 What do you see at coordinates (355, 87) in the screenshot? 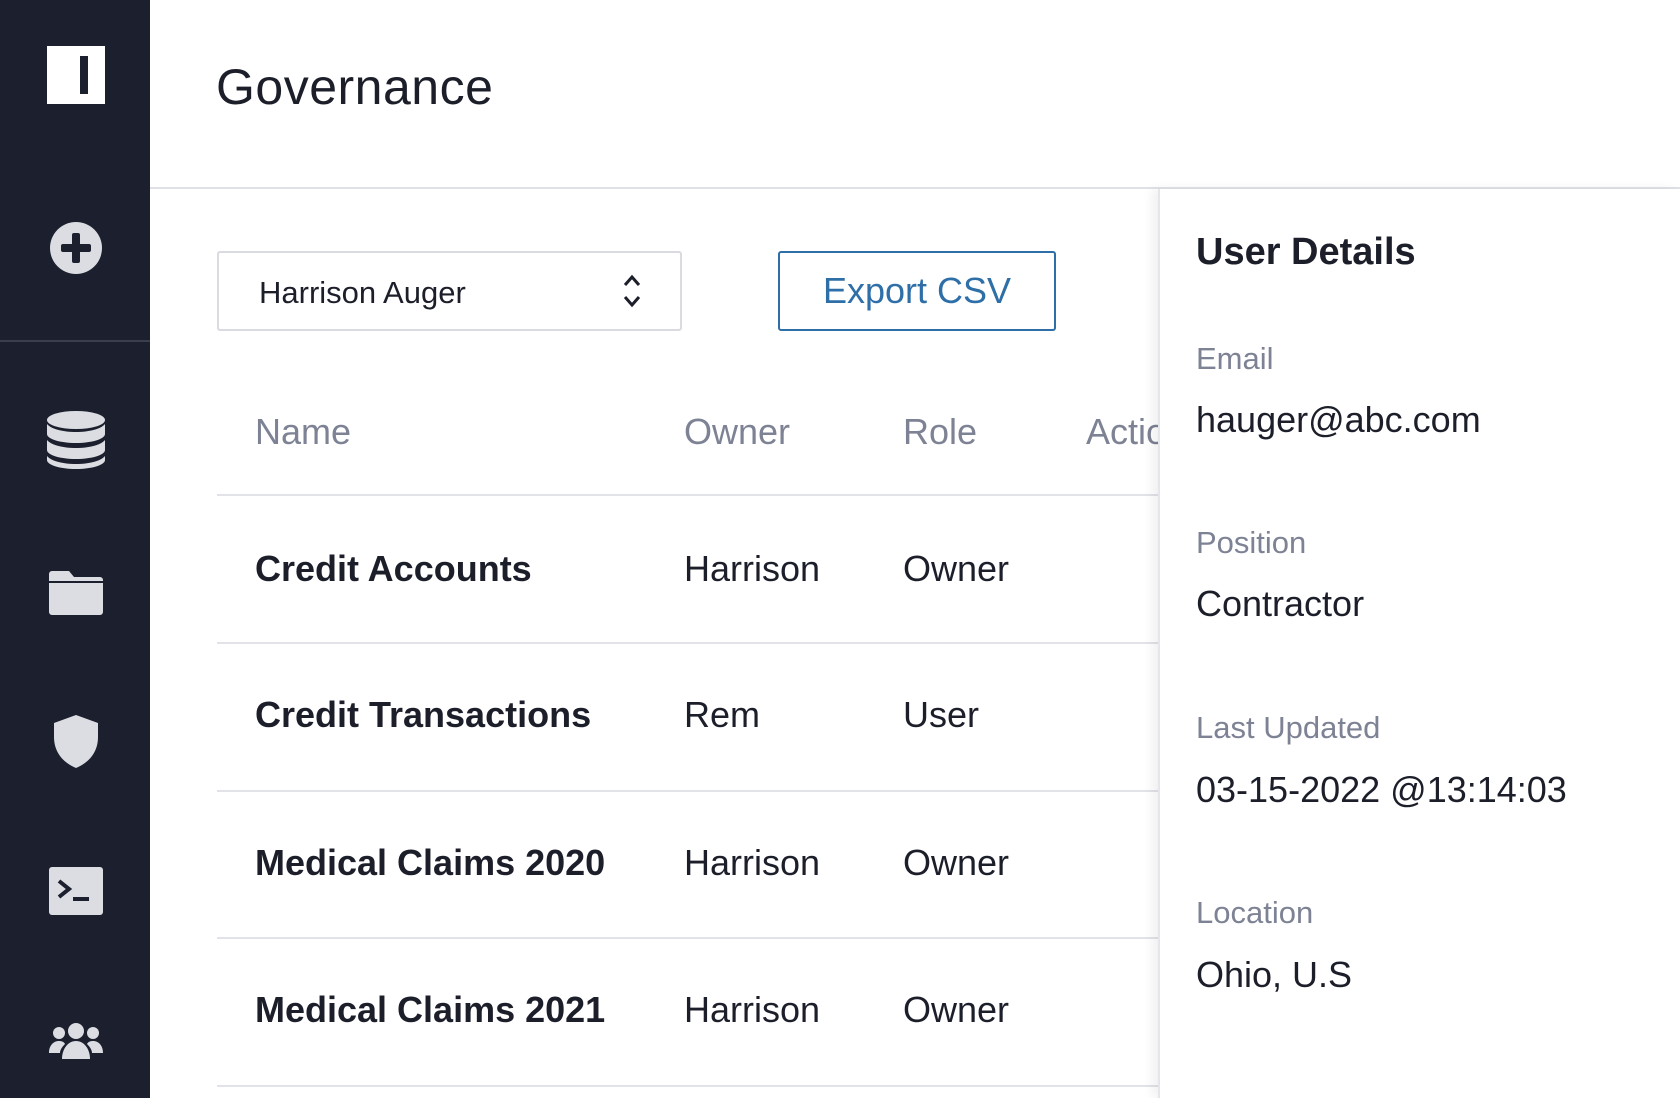
I see `page-title: Governance` at bounding box center [355, 87].